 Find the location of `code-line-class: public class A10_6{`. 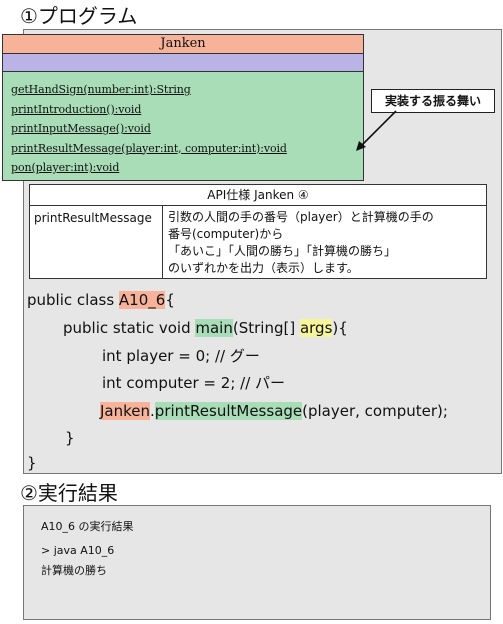

code-line-class: public class A10_6{ is located at coordinates (101, 300).